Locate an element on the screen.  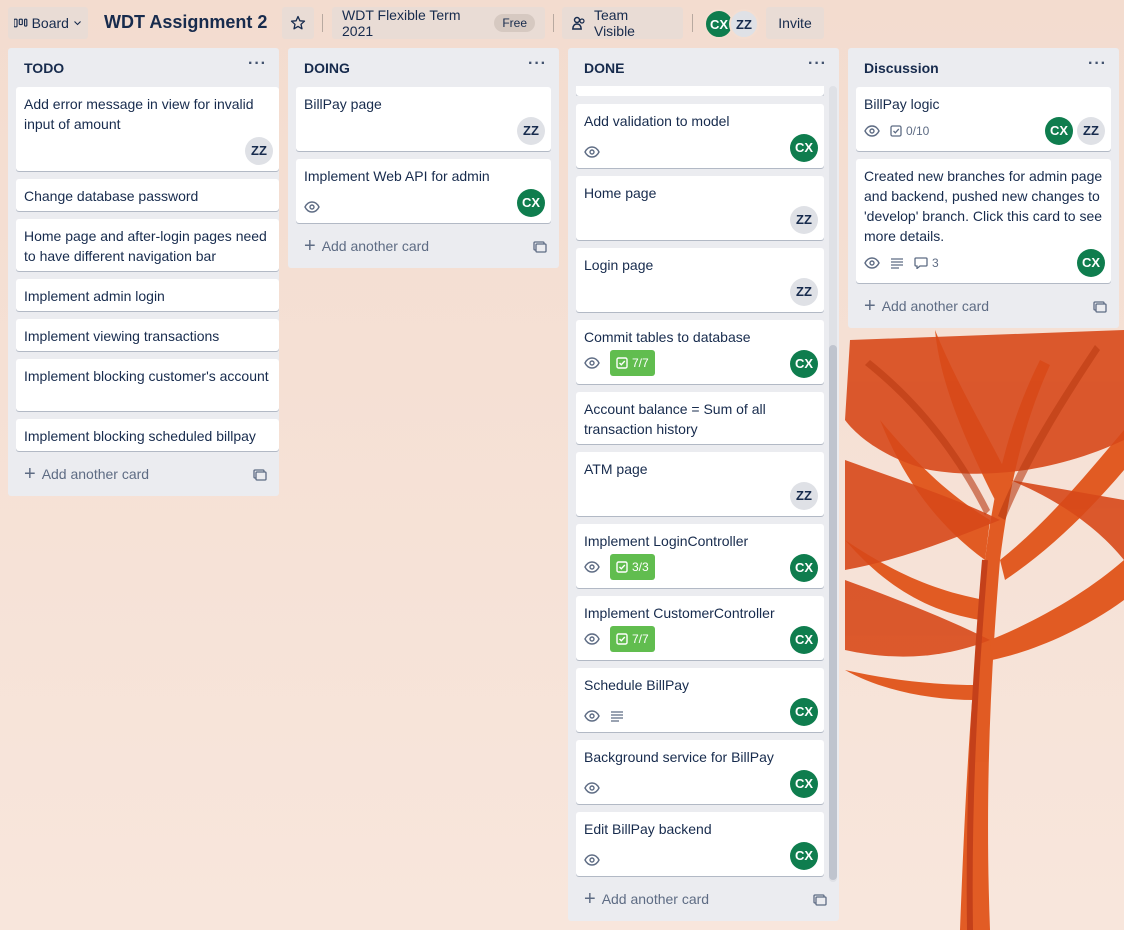
comments-badge: 3 is located at coordinates (926, 263).